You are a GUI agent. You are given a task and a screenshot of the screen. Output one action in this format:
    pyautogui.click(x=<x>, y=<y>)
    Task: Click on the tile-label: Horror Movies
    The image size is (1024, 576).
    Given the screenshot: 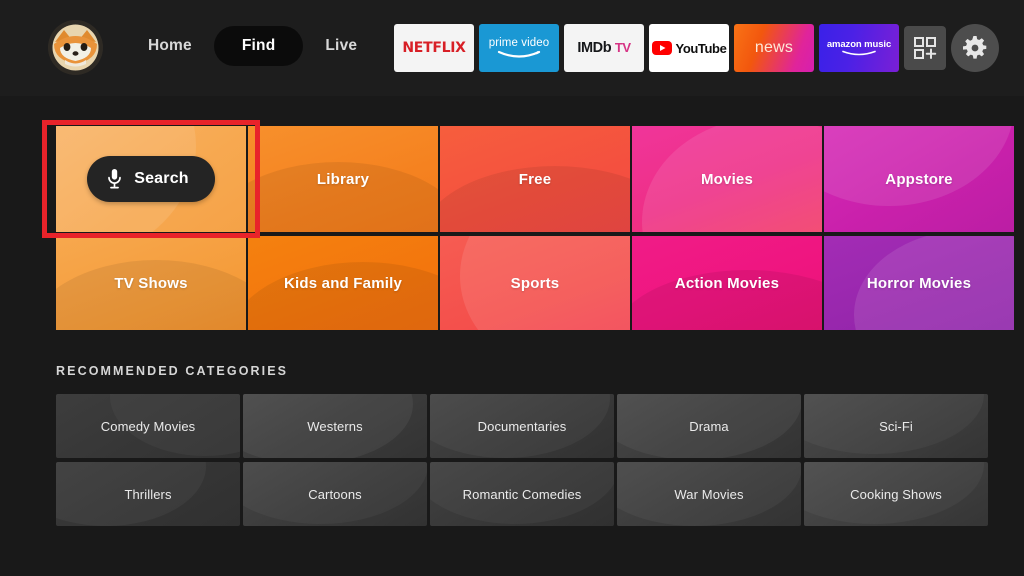 What is the action you would take?
    pyautogui.click(x=919, y=283)
    